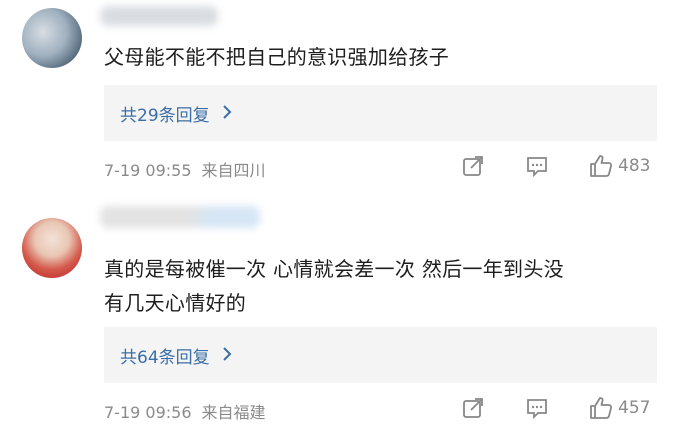 This screenshot has width=677, height=426. I want to click on view-replies-button: 共29条回复, so click(380, 113).